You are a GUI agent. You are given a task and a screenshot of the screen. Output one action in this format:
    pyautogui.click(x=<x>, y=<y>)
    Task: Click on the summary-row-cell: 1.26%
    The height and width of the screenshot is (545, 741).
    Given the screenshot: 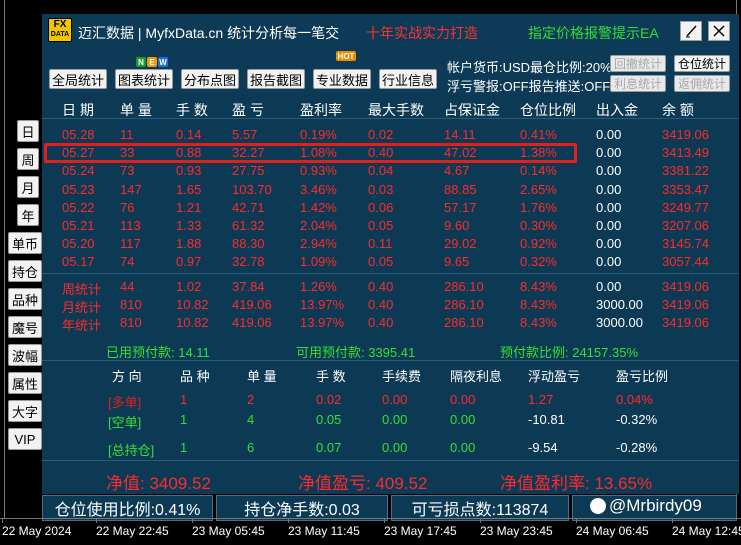 What is the action you would take?
    pyautogui.click(x=318, y=286)
    